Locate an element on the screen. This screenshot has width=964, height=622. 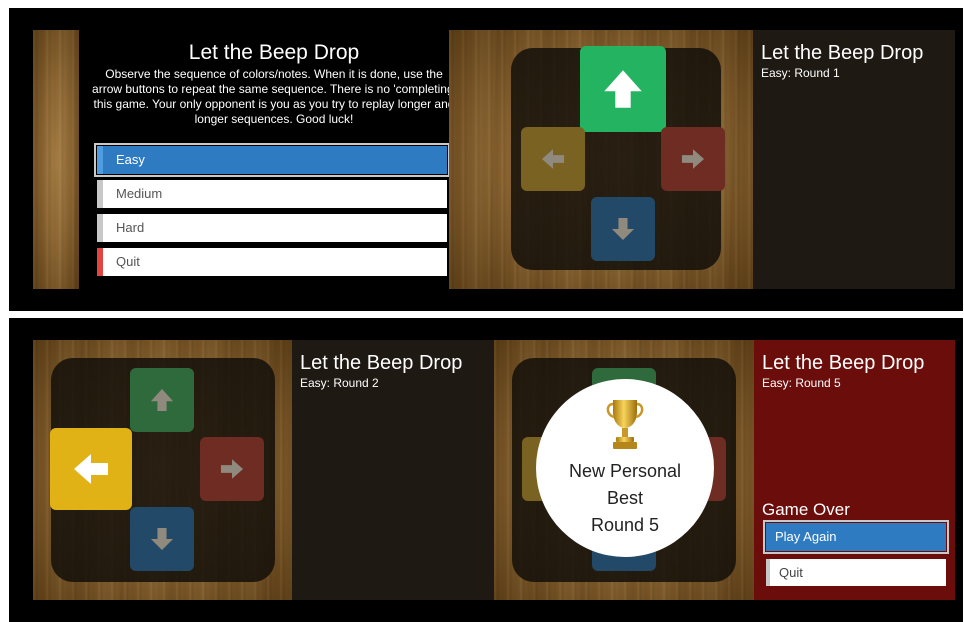
trophy-icon is located at coordinates (625, 424).